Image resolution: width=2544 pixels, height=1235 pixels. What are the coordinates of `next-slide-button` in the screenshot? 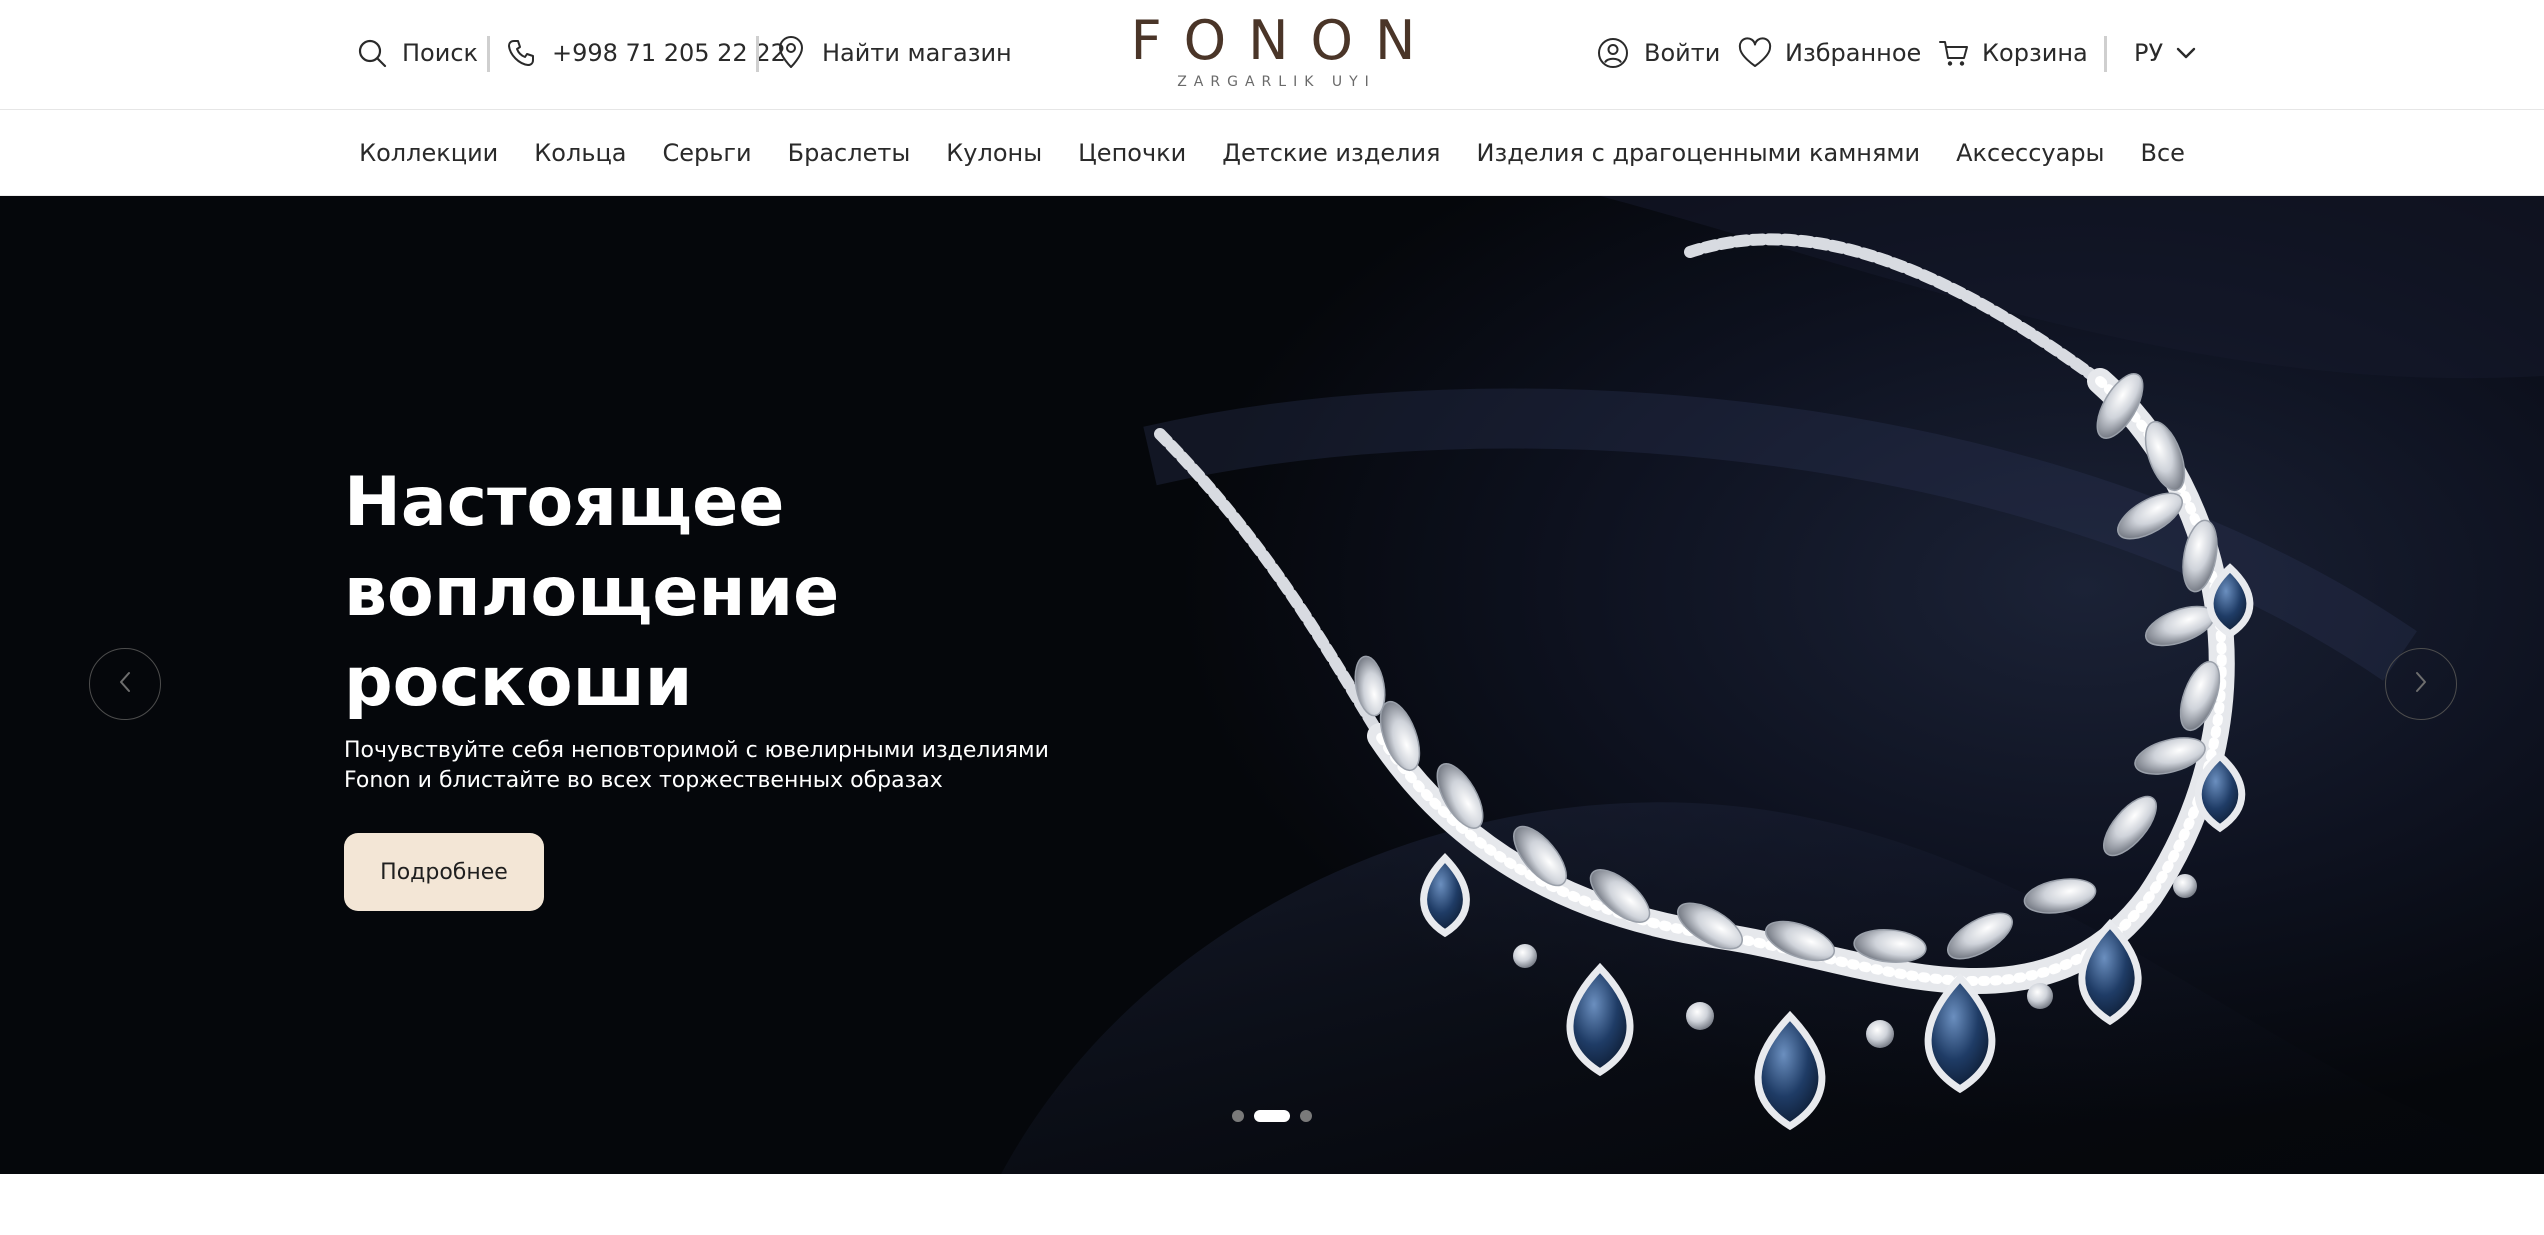 It's located at (2421, 684).